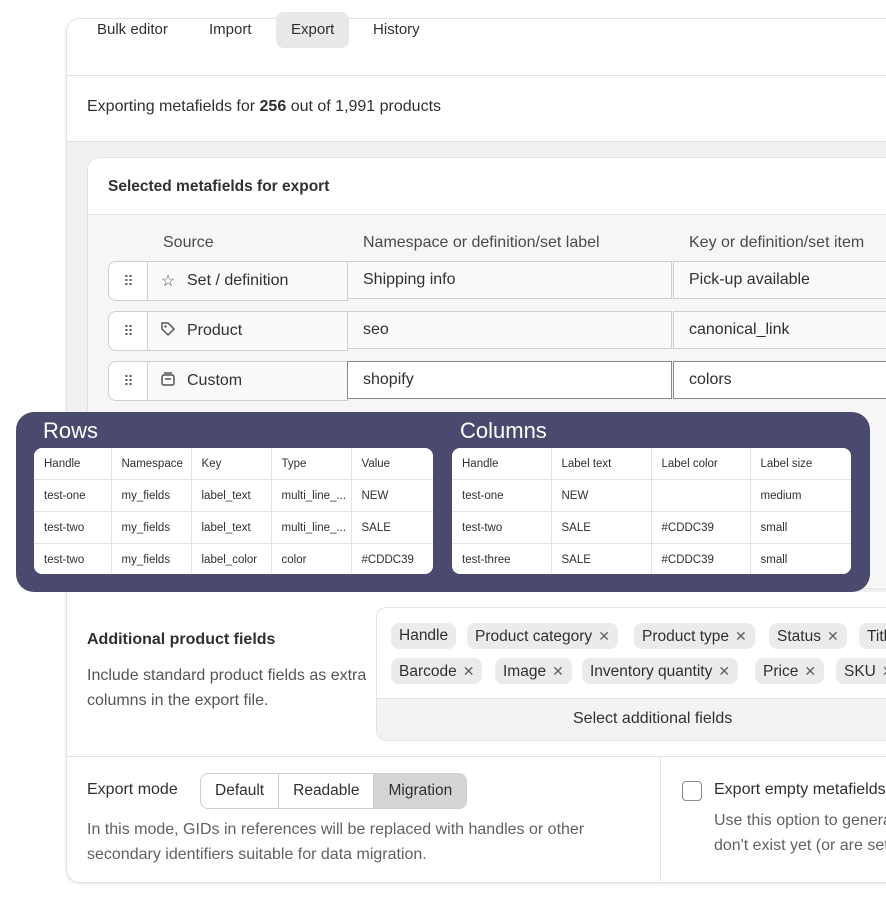  What do you see at coordinates (872, 636) in the screenshot?
I see `chip-title: Title✕` at bounding box center [872, 636].